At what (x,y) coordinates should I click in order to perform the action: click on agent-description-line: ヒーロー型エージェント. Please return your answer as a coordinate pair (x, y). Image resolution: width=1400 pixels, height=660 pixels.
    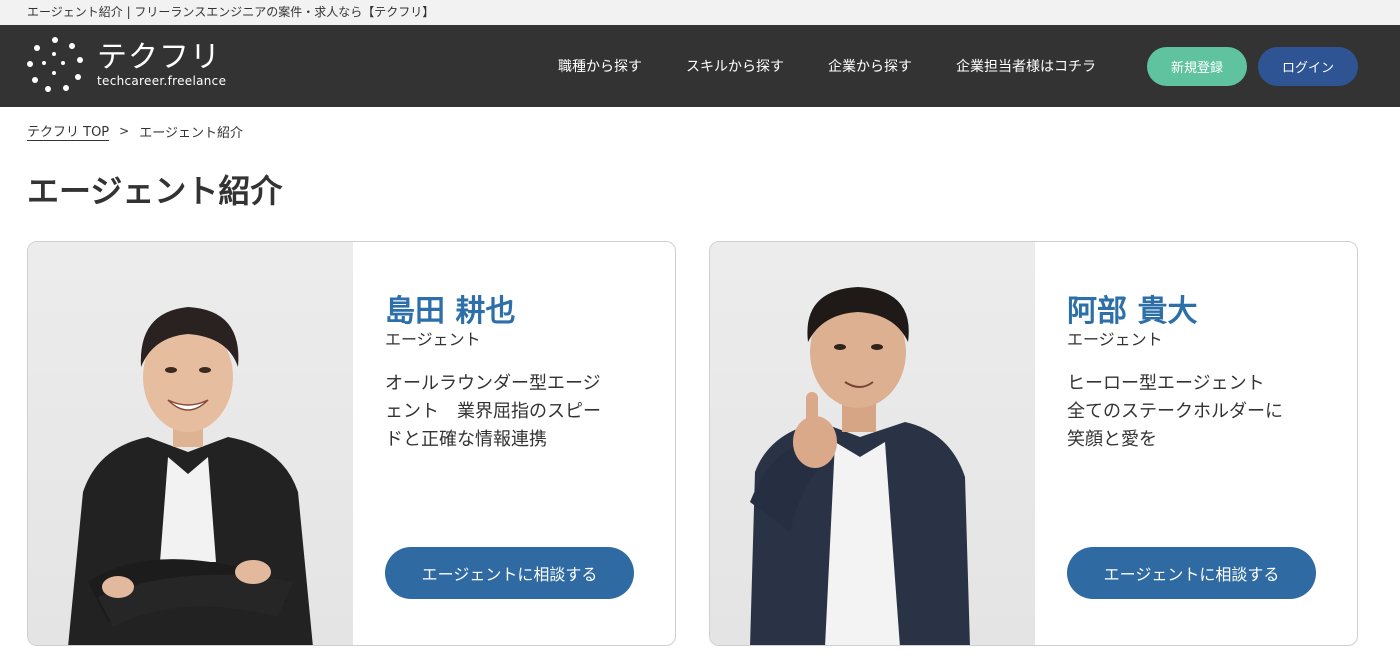
    Looking at the image, I should click on (1166, 383).